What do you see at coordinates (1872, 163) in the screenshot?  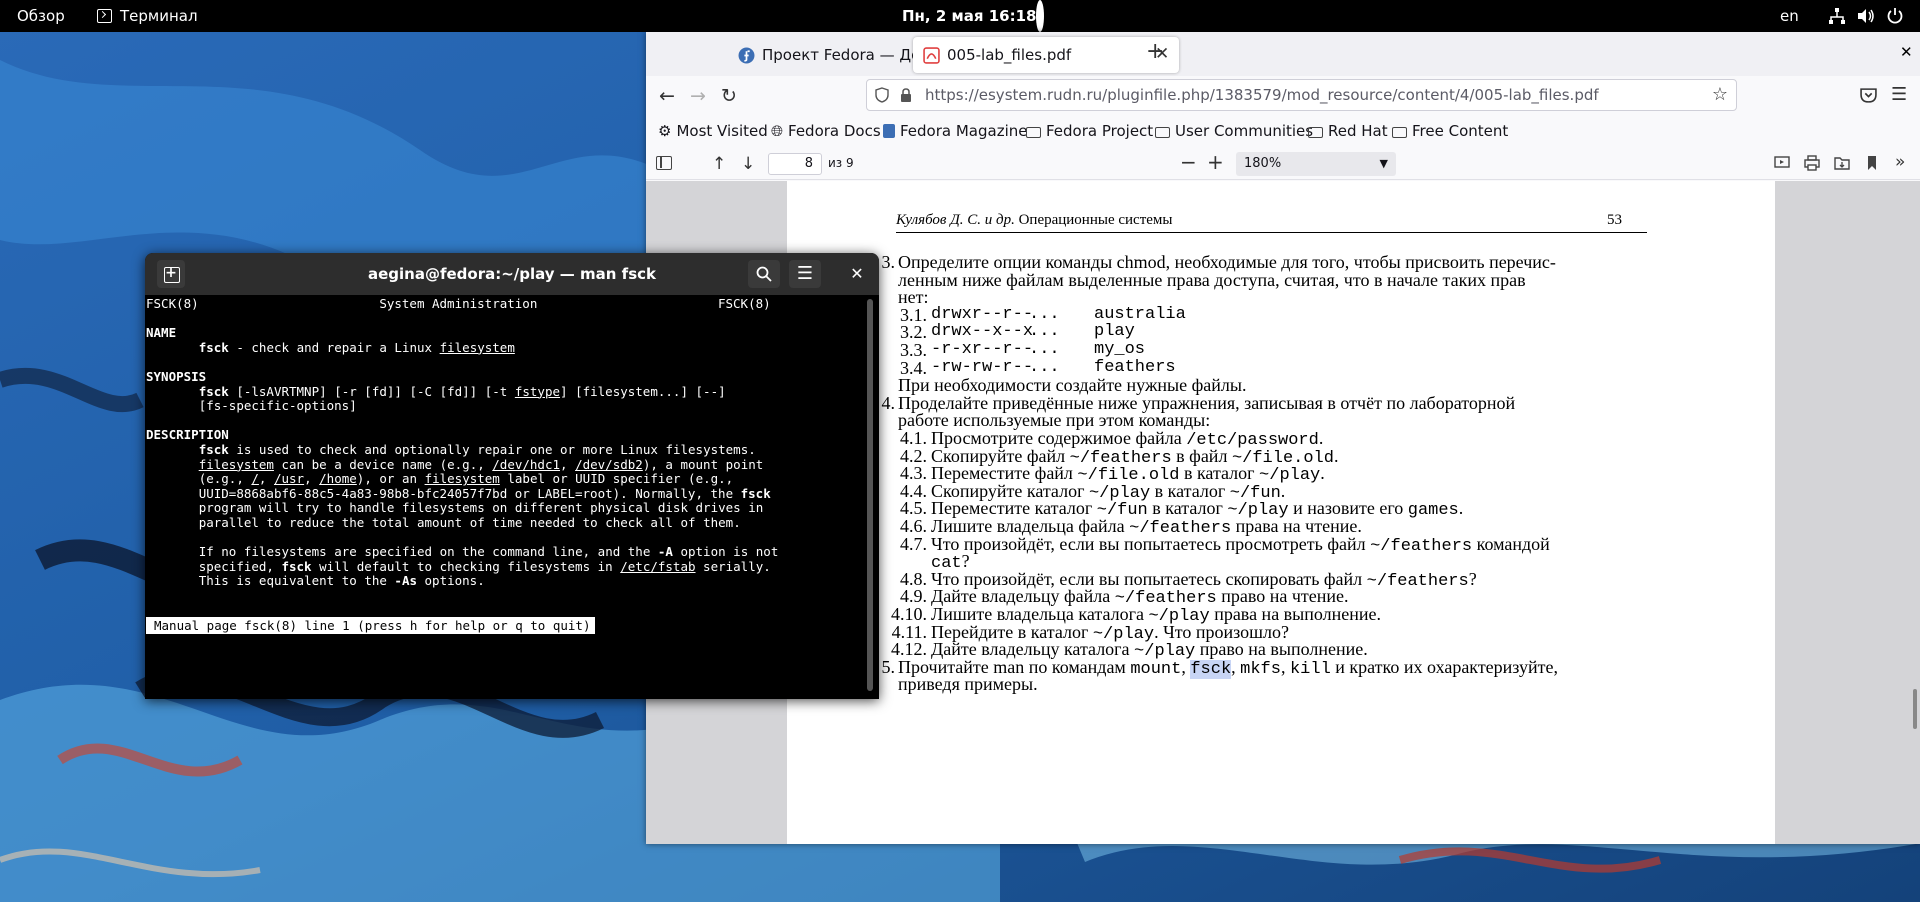 I see `bookmark-icon` at bounding box center [1872, 163].